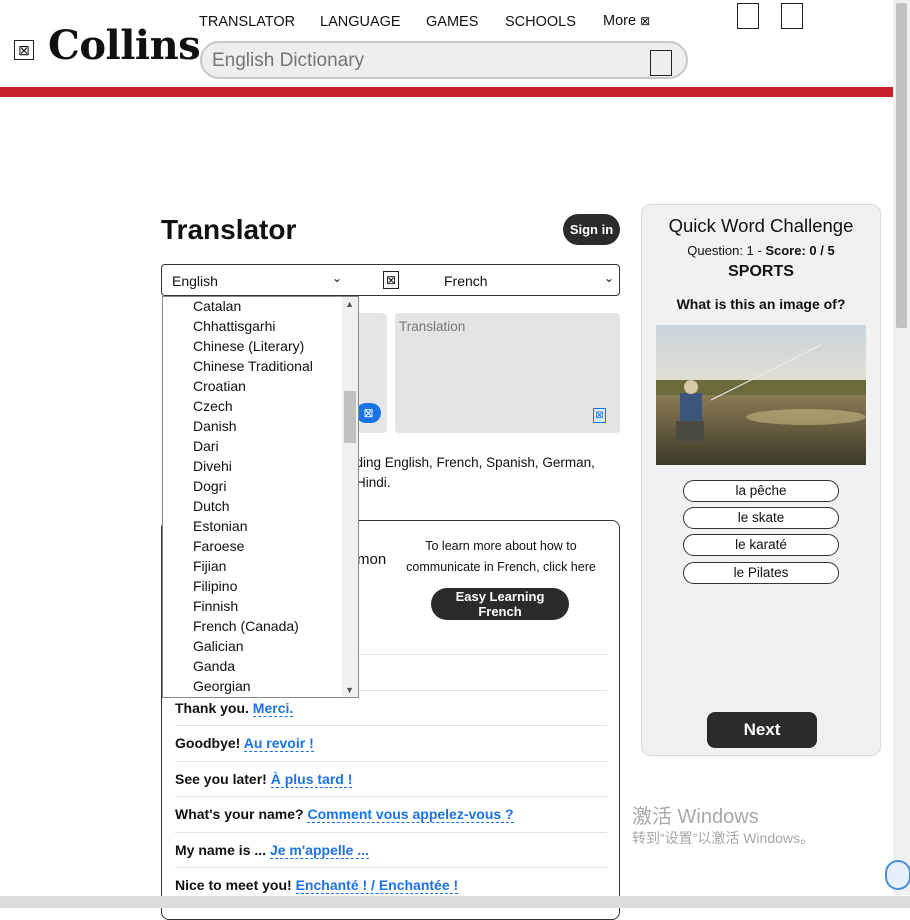 The image size is (910, 920). What do you see at coordinates (455, 902) in the screenshot?
I see `taskbar` at bounding box center [455, 902].